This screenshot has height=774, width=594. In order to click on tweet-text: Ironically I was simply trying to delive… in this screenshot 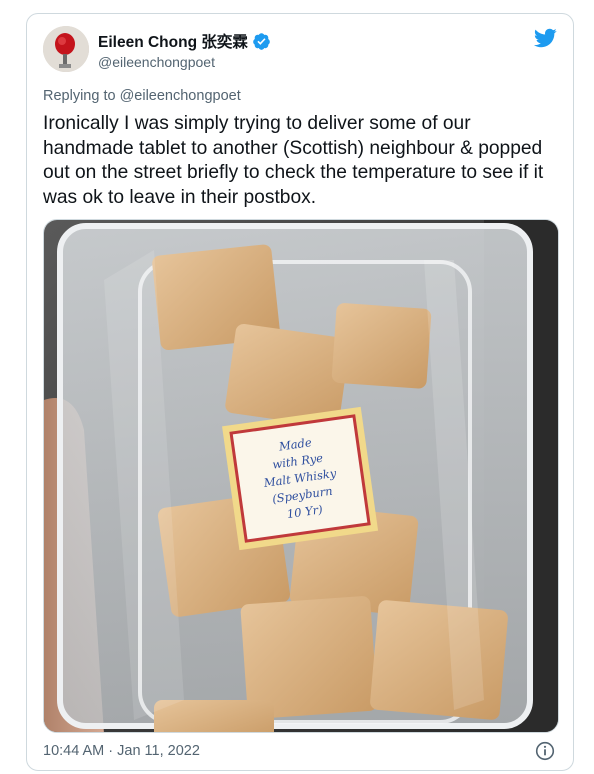, I will do `click(293, 160)`.